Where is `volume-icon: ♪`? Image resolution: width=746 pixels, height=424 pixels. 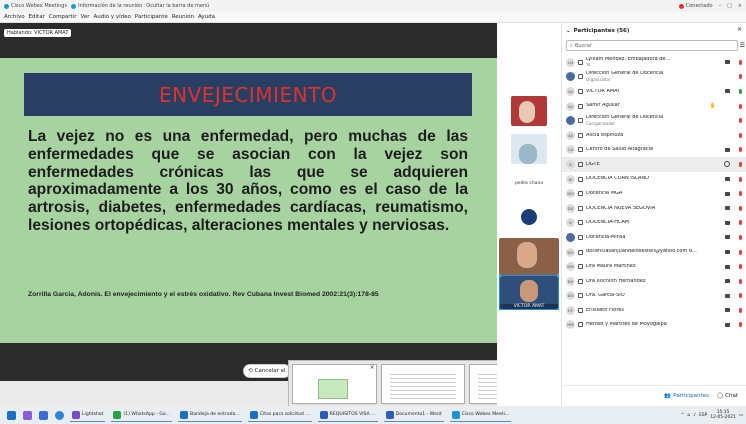
volume-icon: ♪ is located at coordinates (694, 415).